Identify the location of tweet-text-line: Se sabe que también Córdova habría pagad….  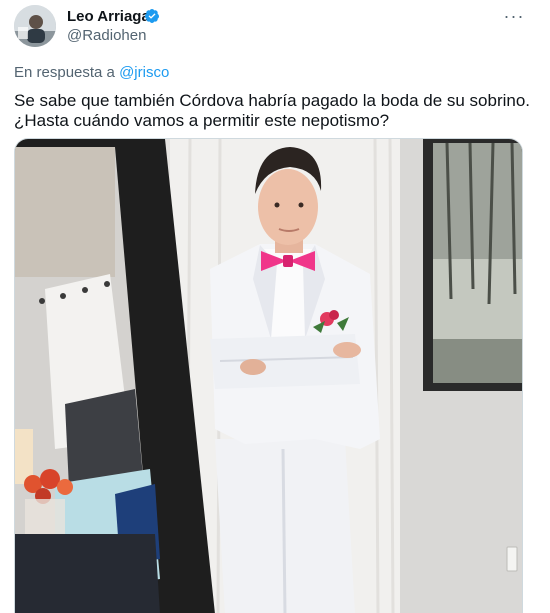
(272, 100).